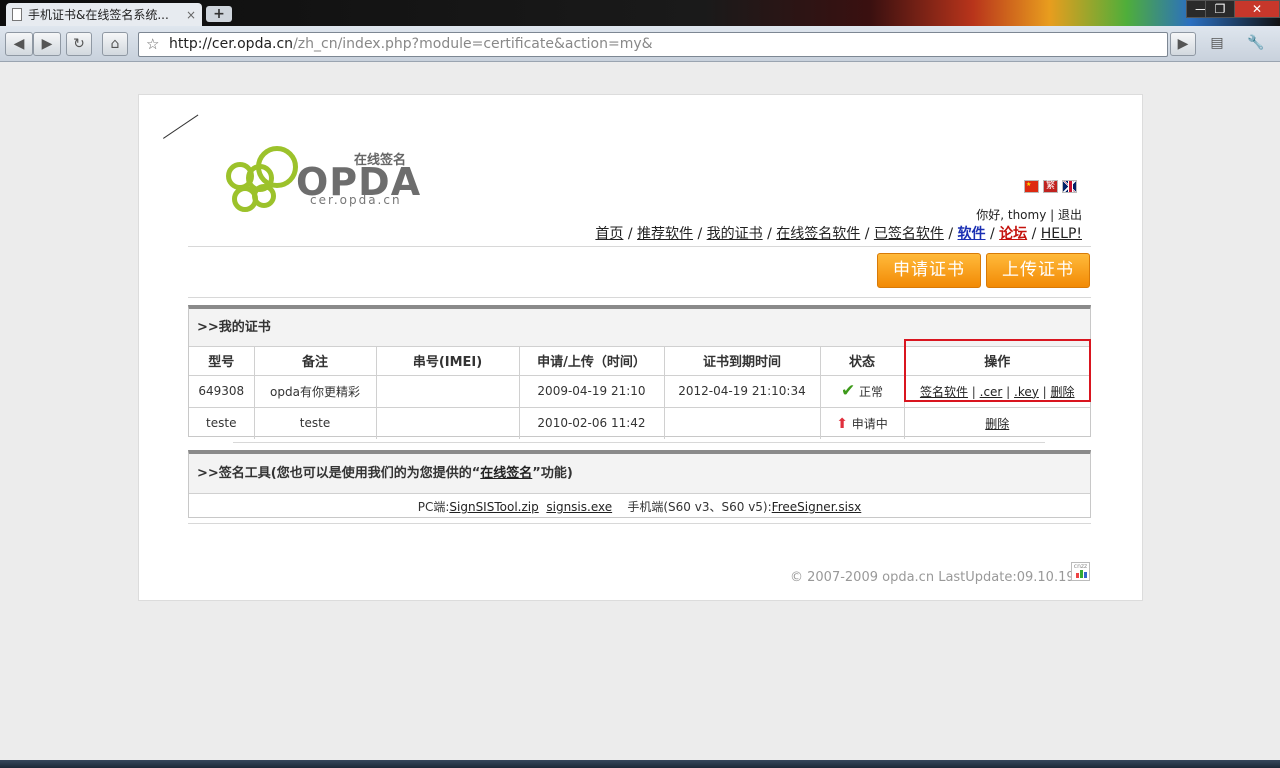 This screenshot has width=1280, height=768. What do you see at coordinates (315, 391) in the screenshot?
I see `cell-note: opda有你更精彩` at bounding box center [315, 391].